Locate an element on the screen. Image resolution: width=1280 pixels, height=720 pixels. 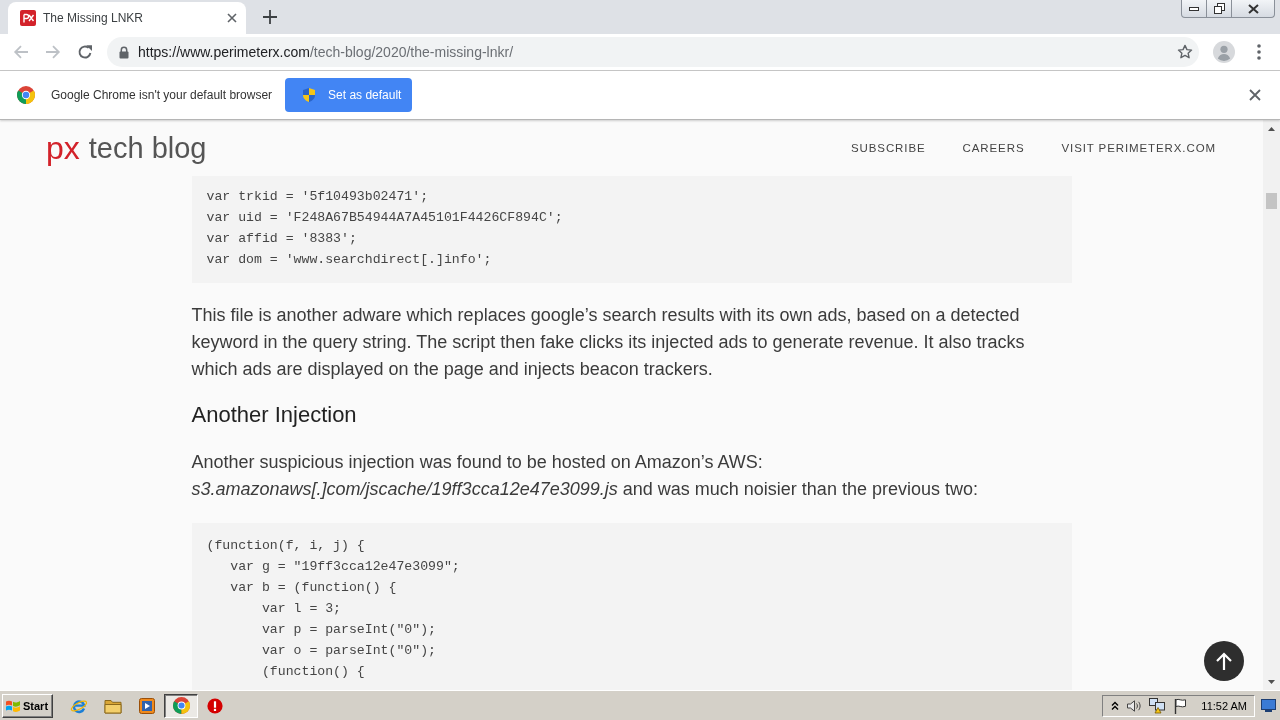
folder-icon is located at coordinates (113, 705).